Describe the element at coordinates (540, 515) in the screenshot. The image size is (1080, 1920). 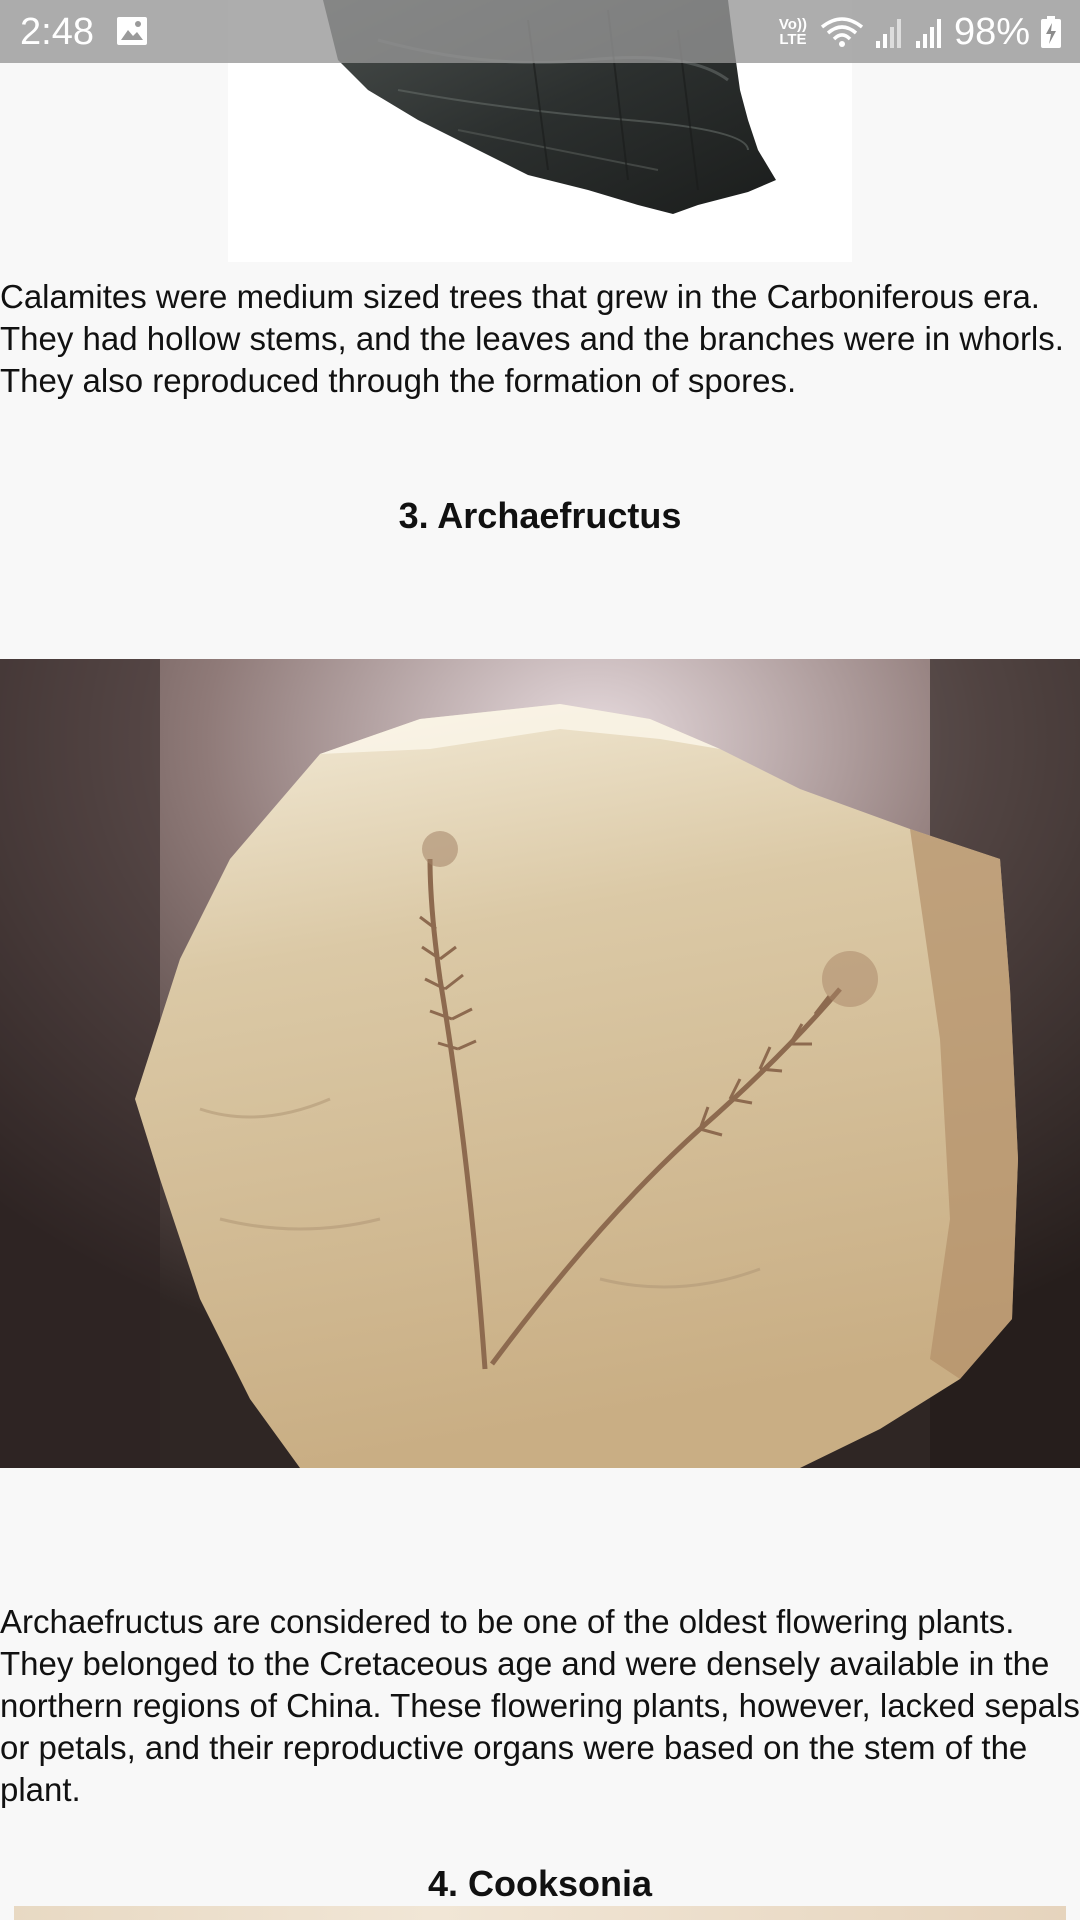
I see `archaefructus-heading: 3. Archaefructus` at that location.